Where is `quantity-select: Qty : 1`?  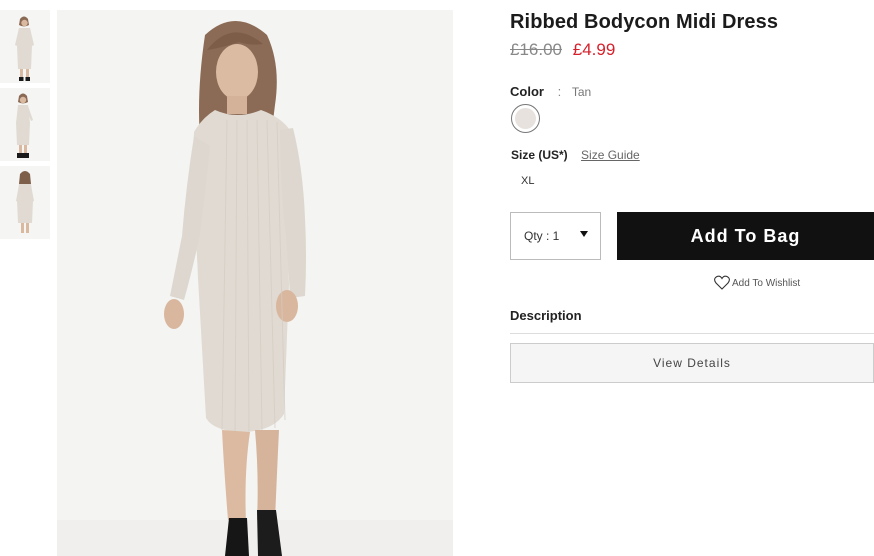
quantity-select: Qty : 1 is located at coordinates (555, 236).